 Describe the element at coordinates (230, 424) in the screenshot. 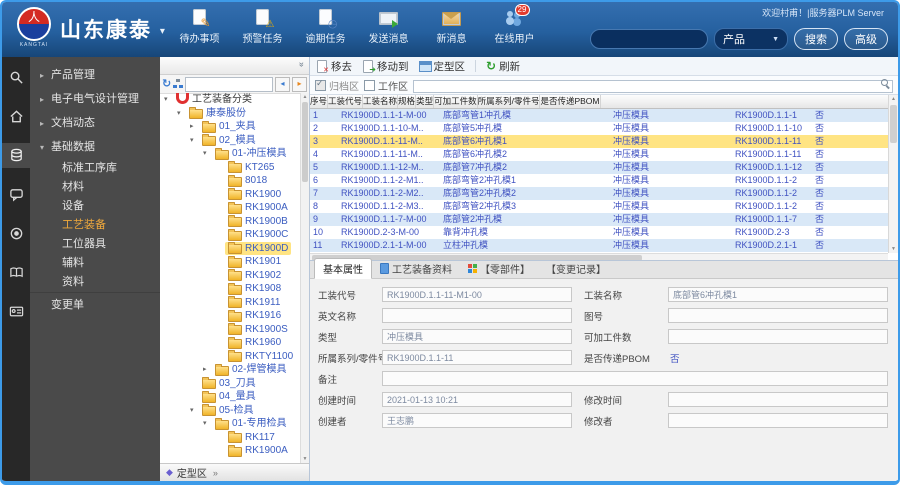

I see `tree-node: ▾ 01-专用检具` at that location.